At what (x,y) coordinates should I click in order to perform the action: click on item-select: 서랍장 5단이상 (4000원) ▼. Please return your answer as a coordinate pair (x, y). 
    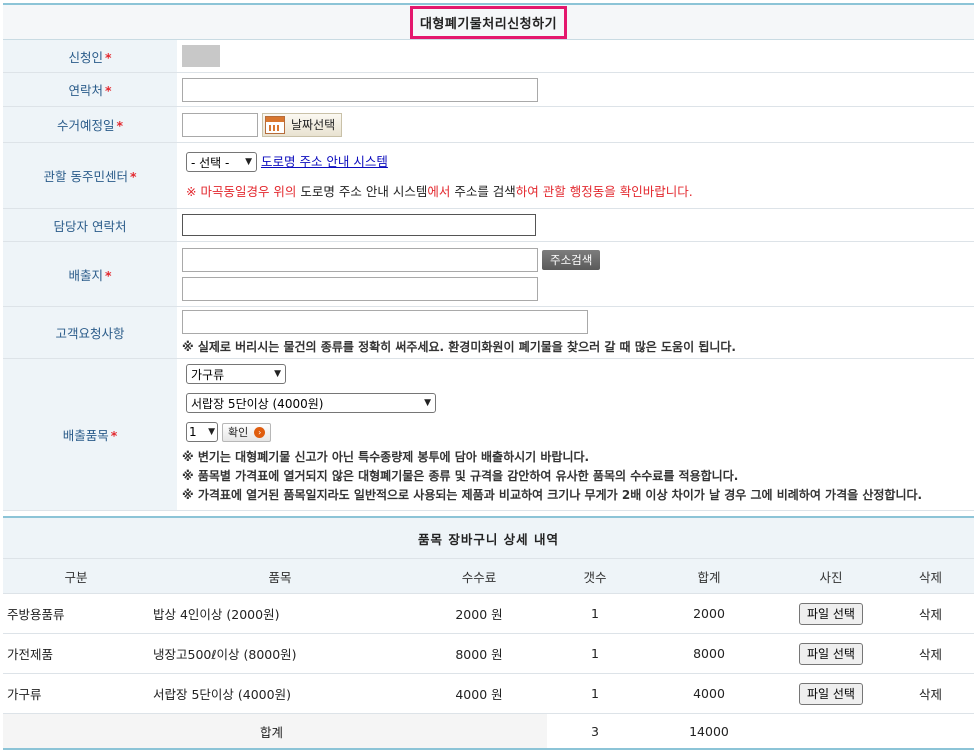
    Looking at the image, I should click on (311, 403).